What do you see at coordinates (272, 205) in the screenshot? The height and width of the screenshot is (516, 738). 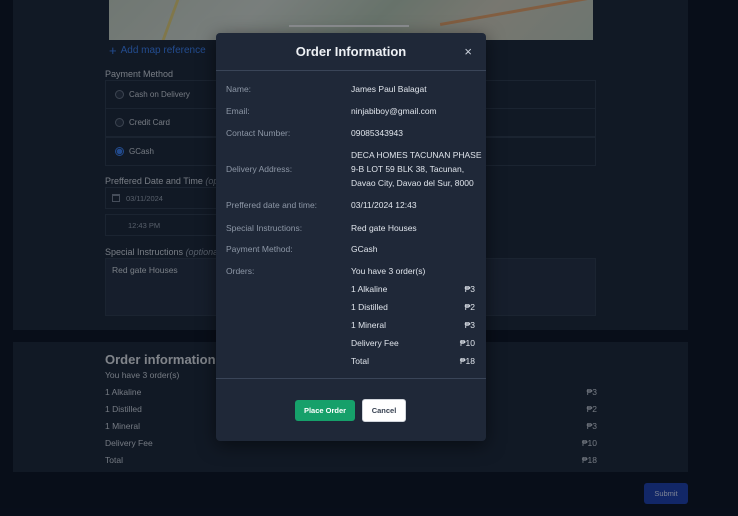 I see `preferred-datetime-label: Preffered date and time:` at bounding box center [272, 205].